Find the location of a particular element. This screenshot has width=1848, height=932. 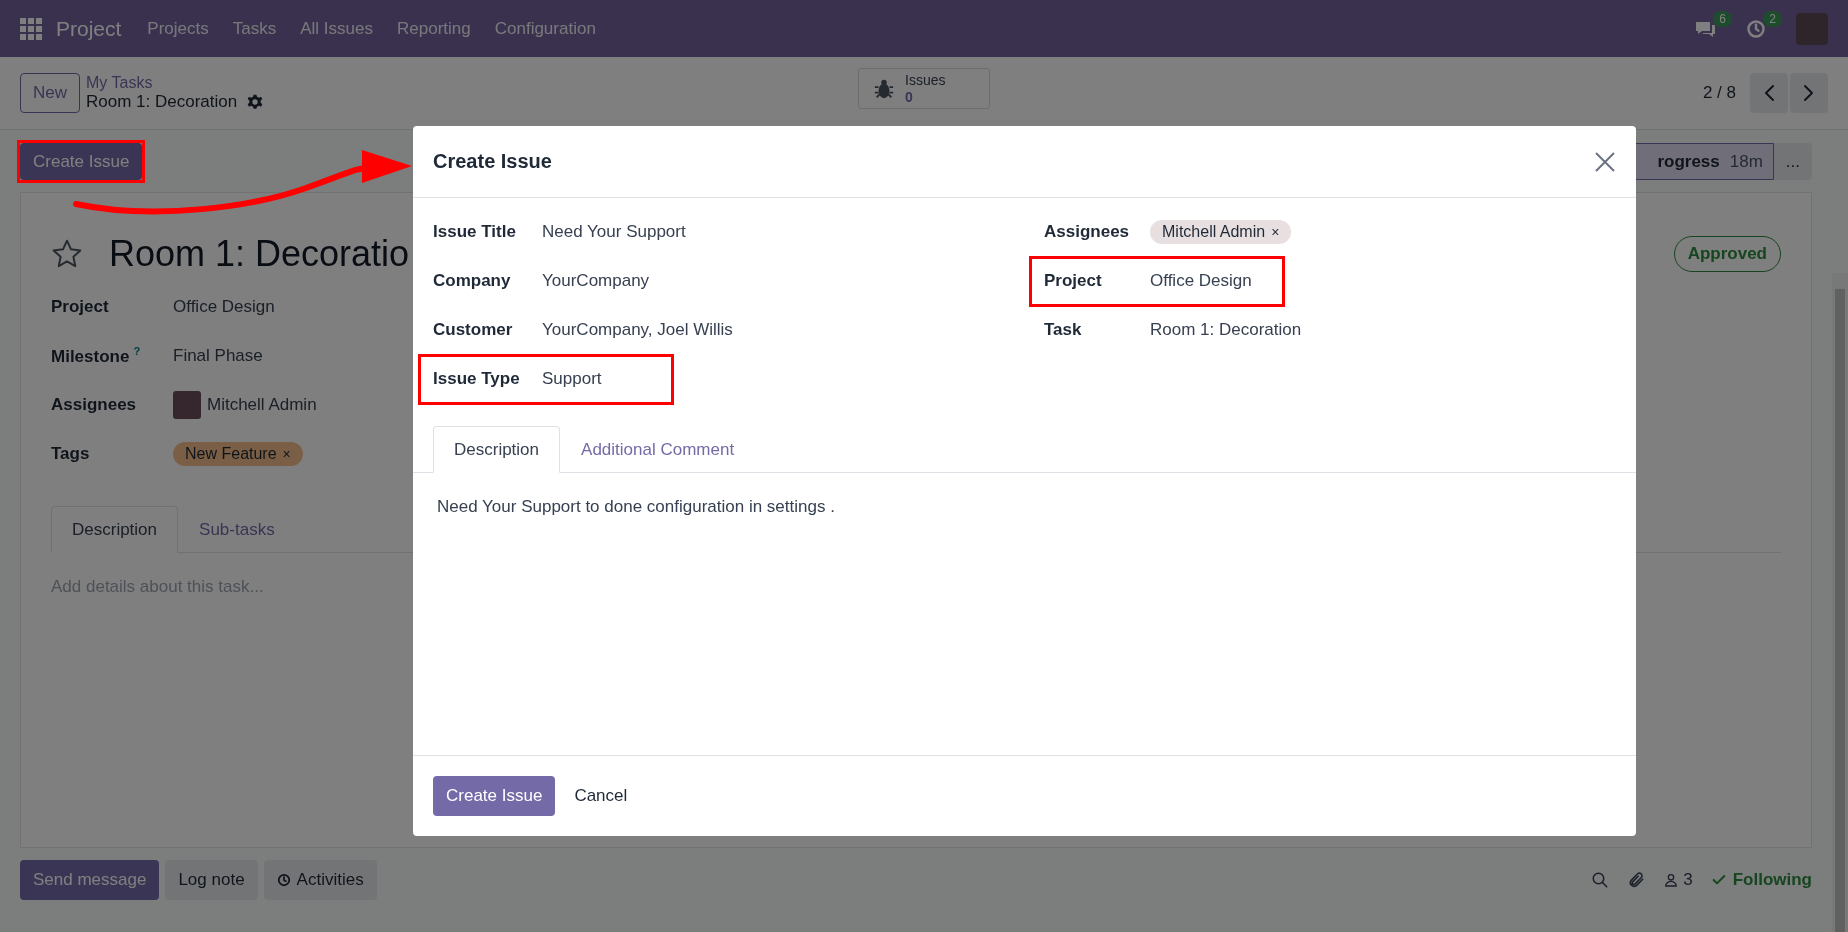

field-label: Tags is located at coordinates (71, 454).